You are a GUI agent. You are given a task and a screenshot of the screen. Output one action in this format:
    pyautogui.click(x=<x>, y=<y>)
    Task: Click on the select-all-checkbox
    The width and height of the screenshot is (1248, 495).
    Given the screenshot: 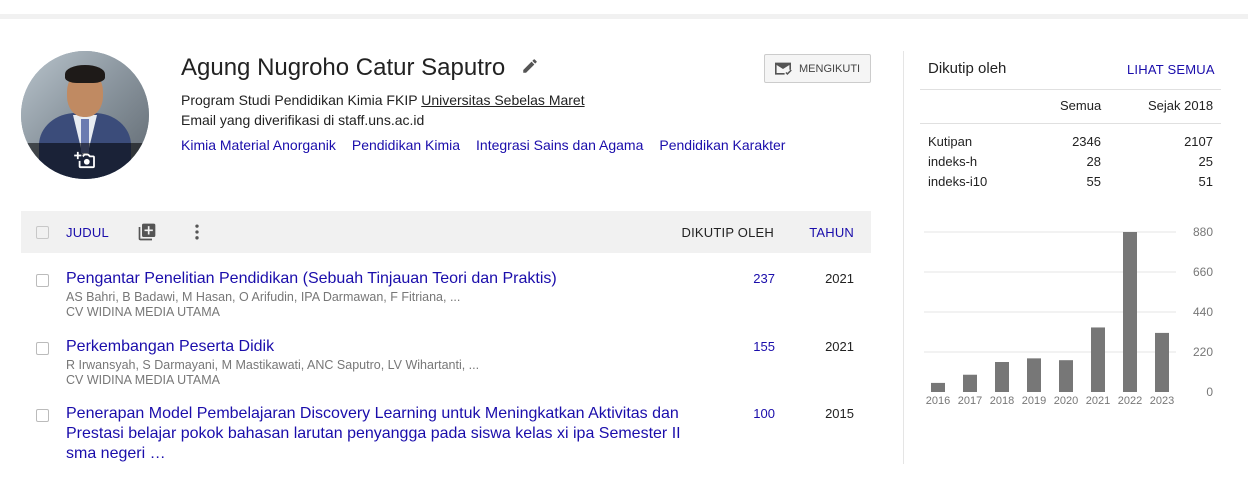 What is the action you would take?
    pyautogui.click(x=42, y=232)
    